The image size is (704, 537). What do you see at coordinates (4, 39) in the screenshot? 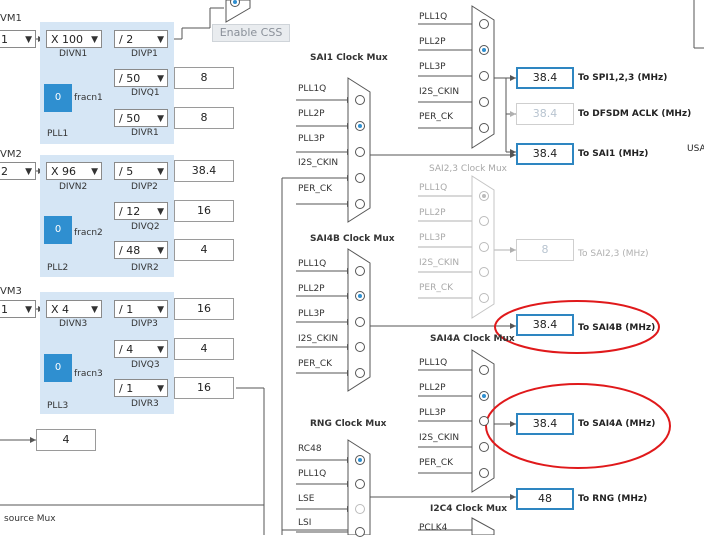
I see `divm1-value: 1` at bounding box center [4, 39].